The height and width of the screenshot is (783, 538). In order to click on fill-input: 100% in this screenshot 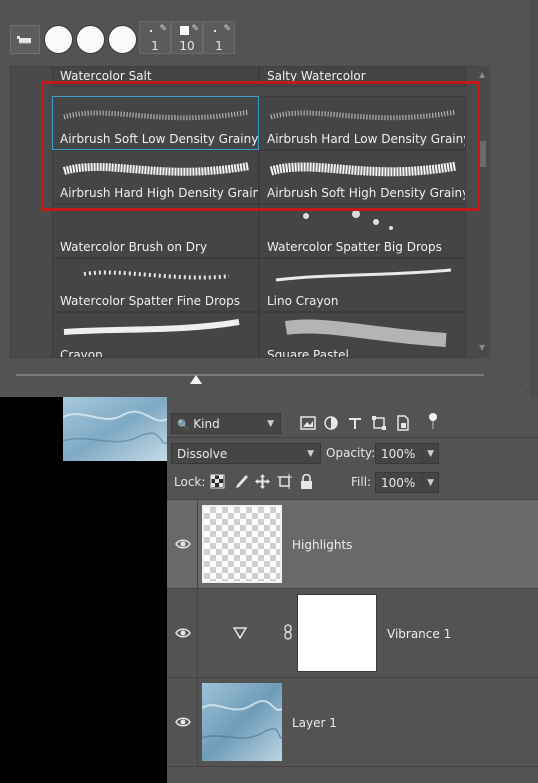, I will do `click(399, 482)`.